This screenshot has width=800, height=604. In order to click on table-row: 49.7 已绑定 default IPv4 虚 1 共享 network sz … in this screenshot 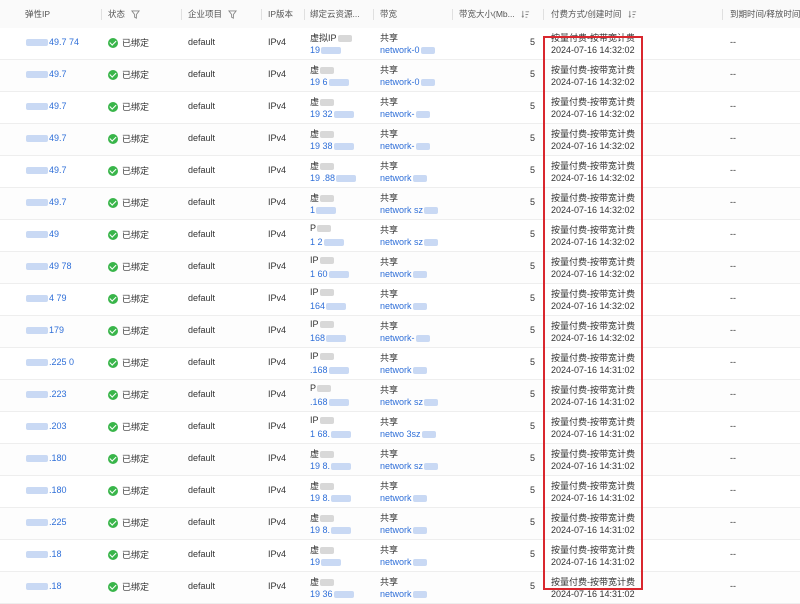, I will do `click(400, 204)`.